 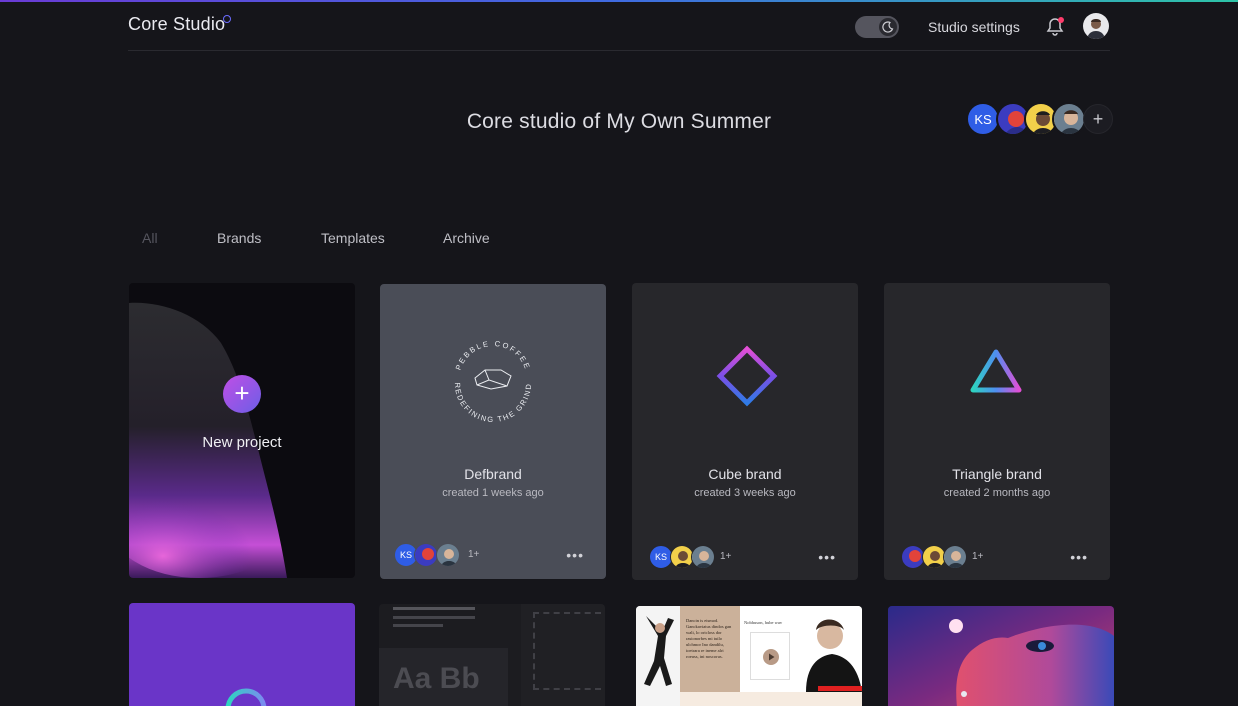 I want to click on tab-brands: Brands, so click(x=239, y=238).